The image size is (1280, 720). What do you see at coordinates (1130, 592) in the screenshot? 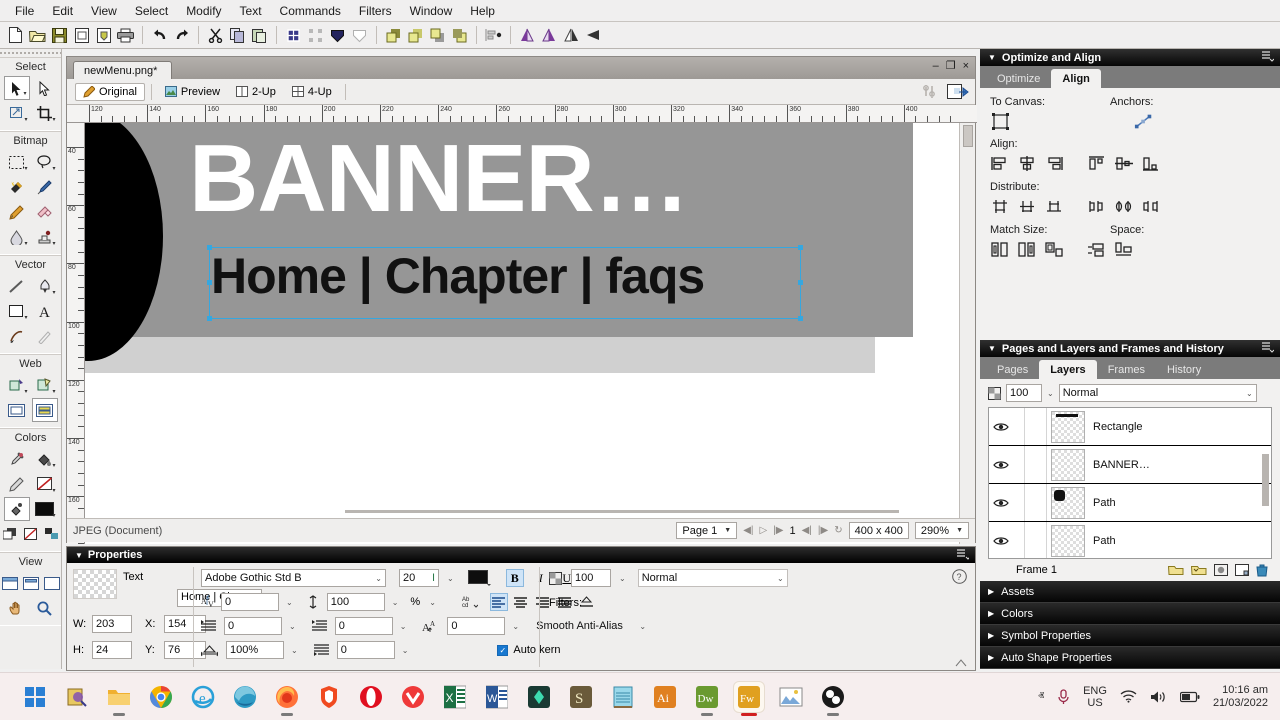
I see `accordion-assets: ▶ Assets` at bounding box center [1130, 592].